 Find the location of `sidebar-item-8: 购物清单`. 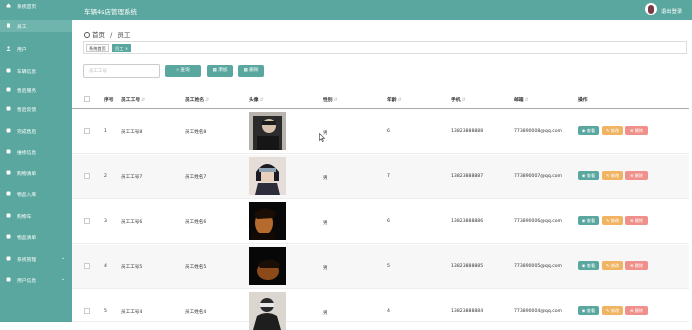

sidebar-item-8: 购物清单 is located at coordinates (36, 173).